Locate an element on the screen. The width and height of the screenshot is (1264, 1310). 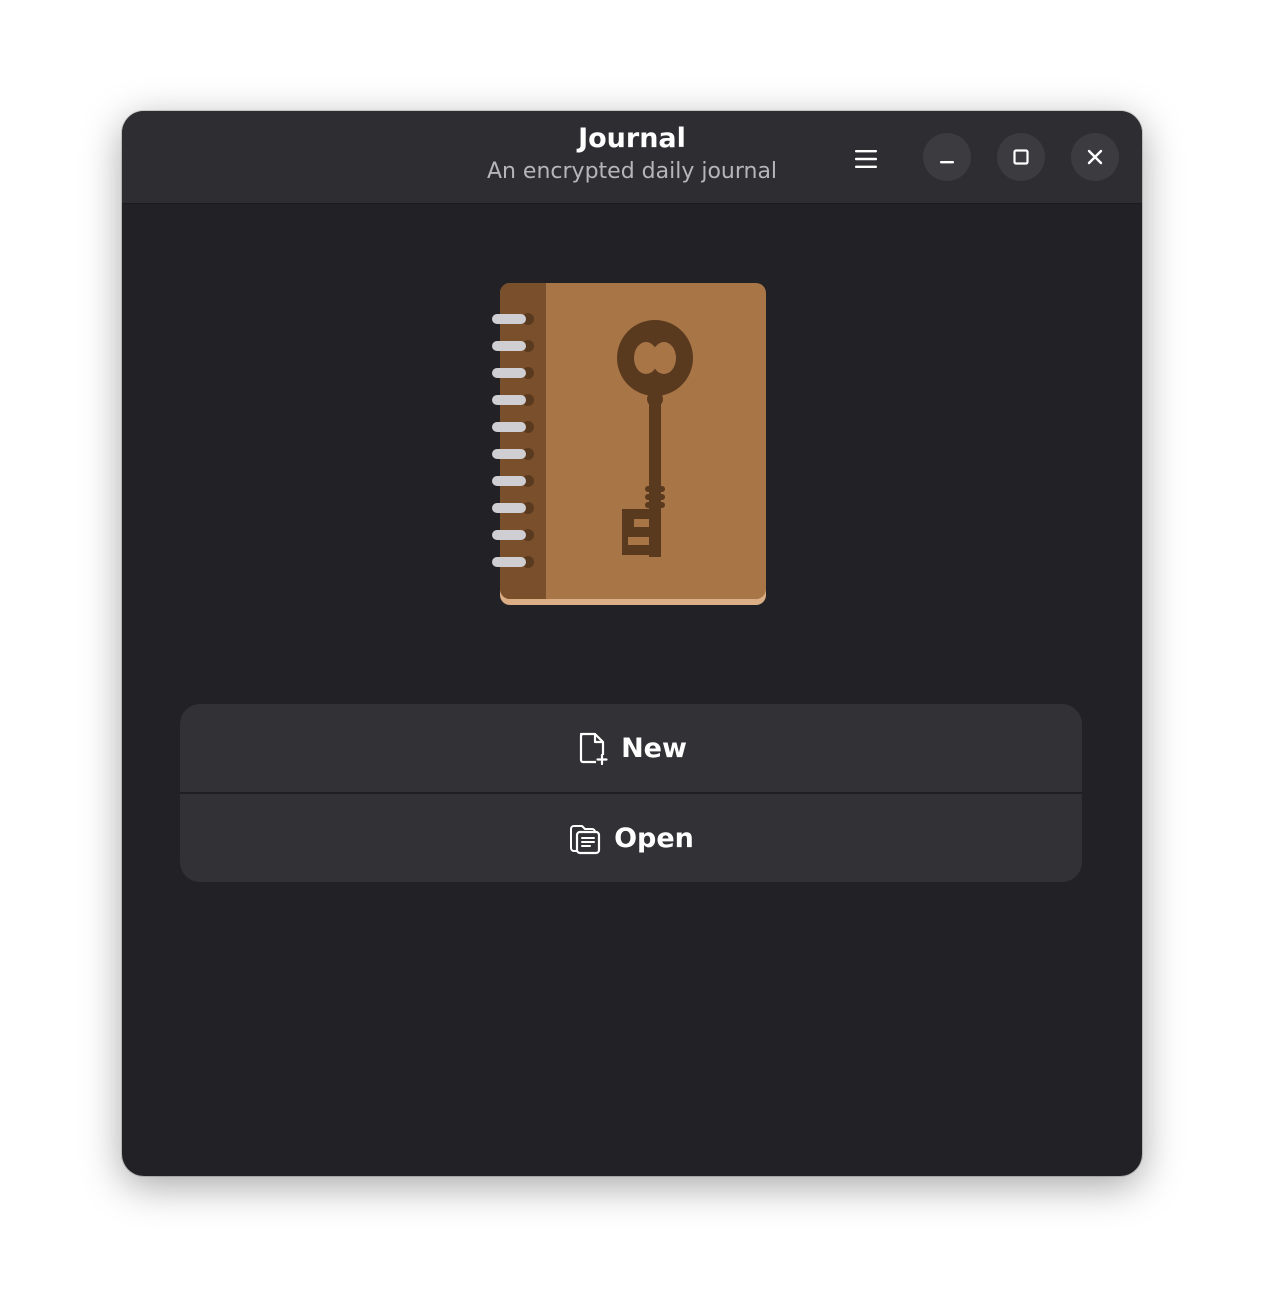
maximize-icon is located at coordinates (1021, 157).